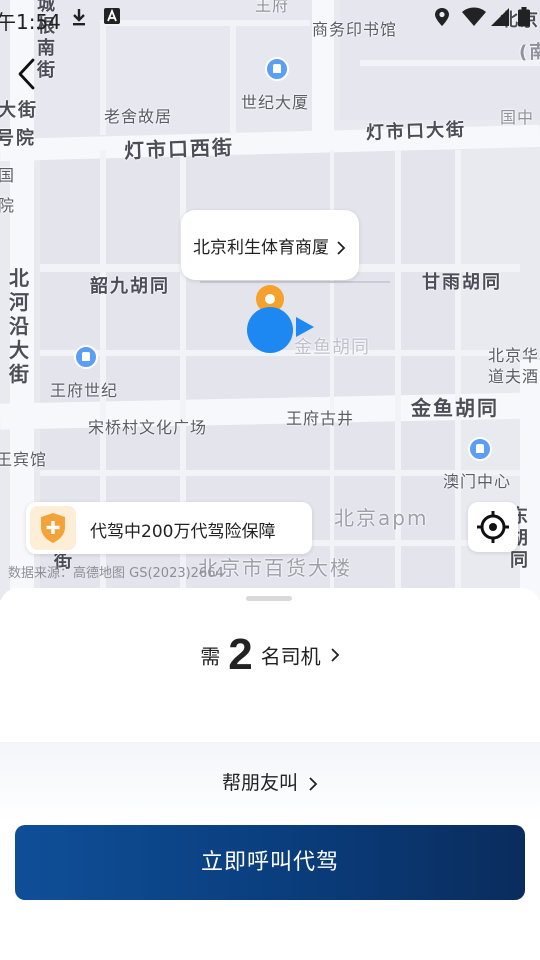 Image resolution: width=540 pixels, height=960 pixels. I want to click on map-label: 国, so click(8, 175).